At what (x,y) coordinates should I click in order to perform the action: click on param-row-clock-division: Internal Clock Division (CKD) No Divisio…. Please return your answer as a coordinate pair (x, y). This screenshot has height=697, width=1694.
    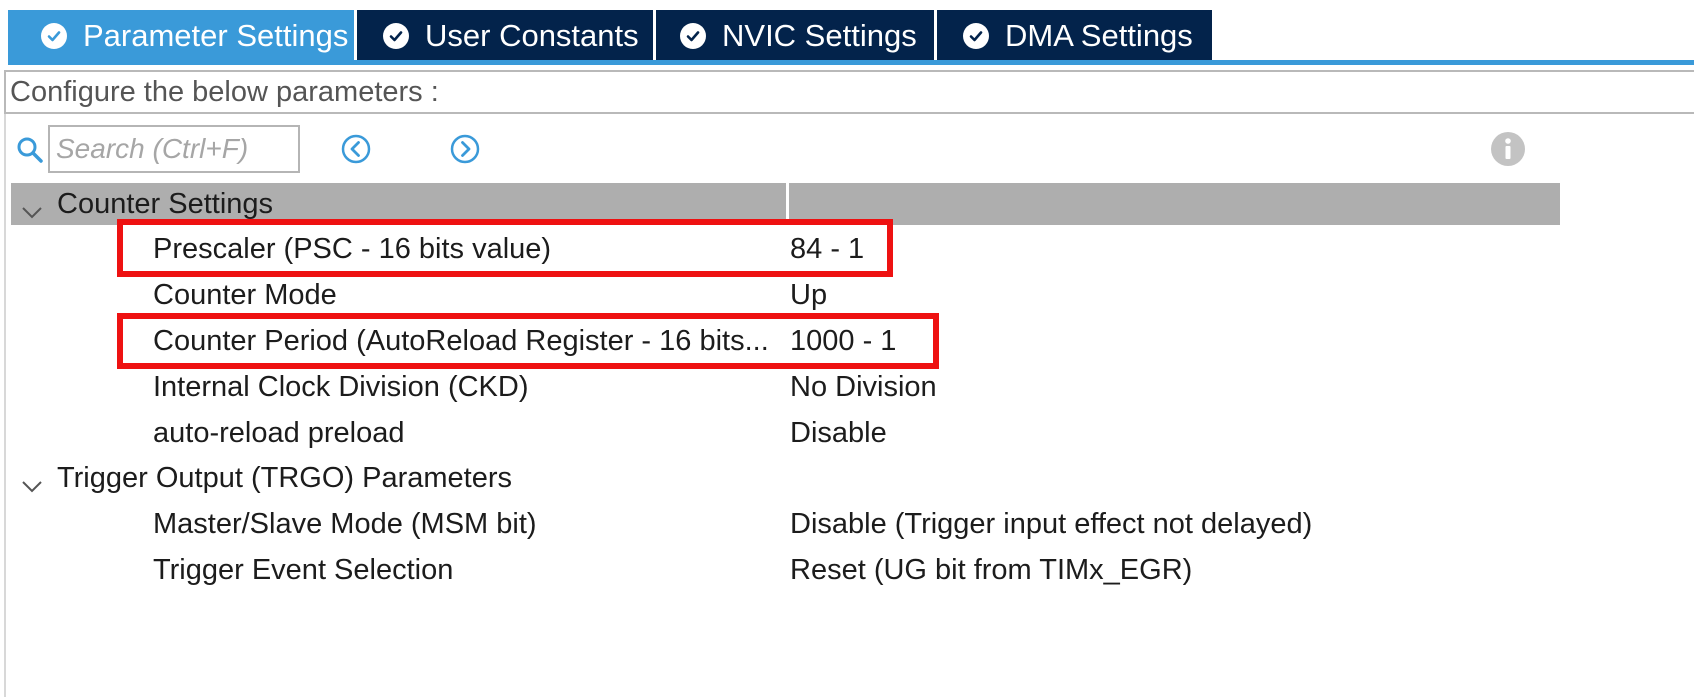
    Looking at the image, I should click on (780, 387).